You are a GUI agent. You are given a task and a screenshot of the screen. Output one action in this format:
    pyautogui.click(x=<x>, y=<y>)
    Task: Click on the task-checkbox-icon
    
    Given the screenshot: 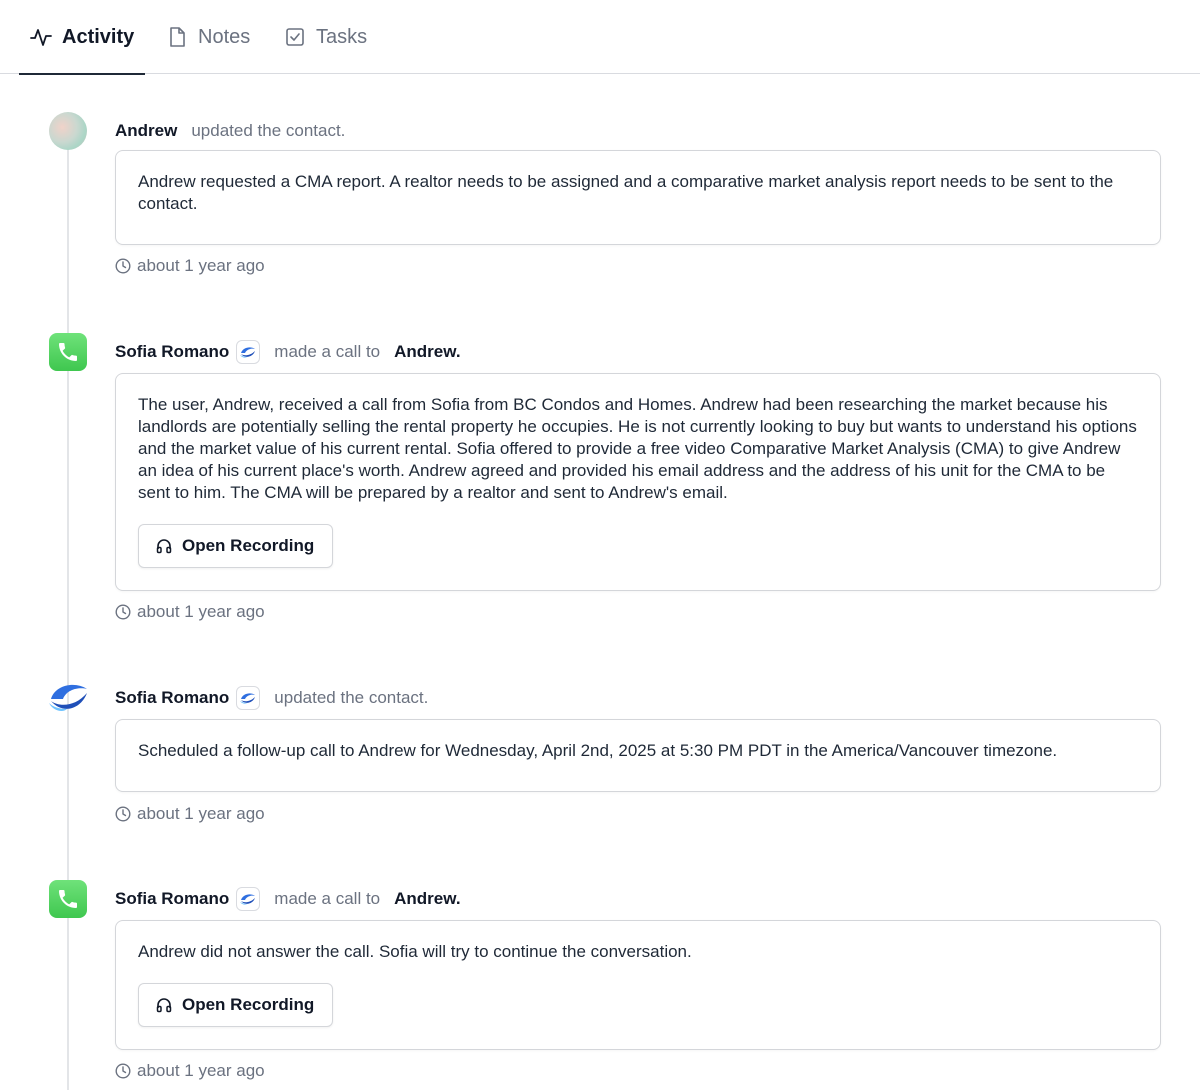 What is the action you would take?
    pyautogui.click(x=295, y=37)
    